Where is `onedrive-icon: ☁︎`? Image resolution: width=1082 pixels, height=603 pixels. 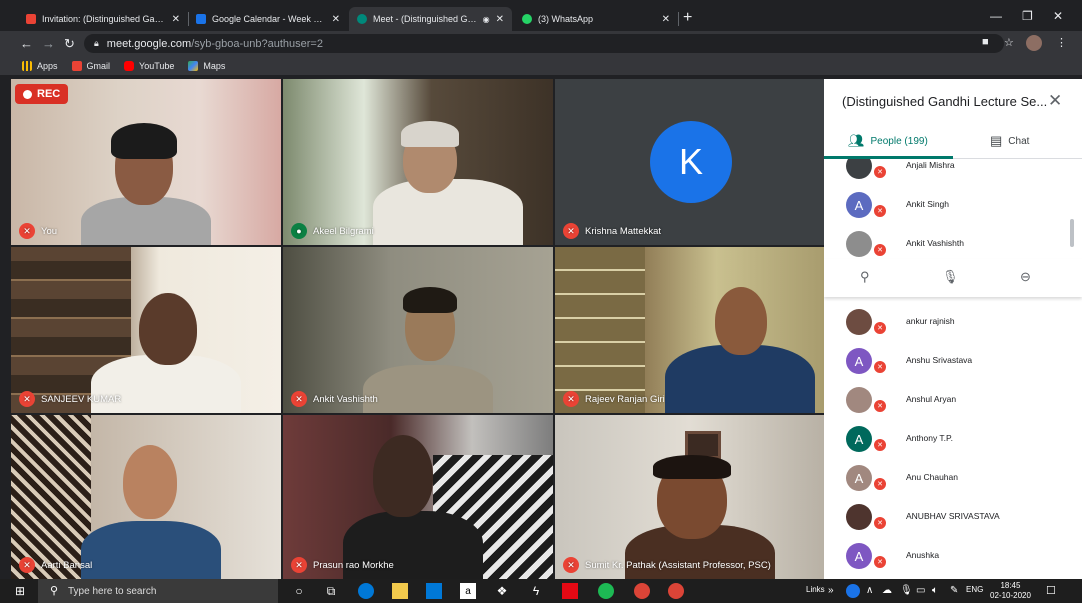 onedrive-icon: ☁︎ is located at coordinates (887, 590).